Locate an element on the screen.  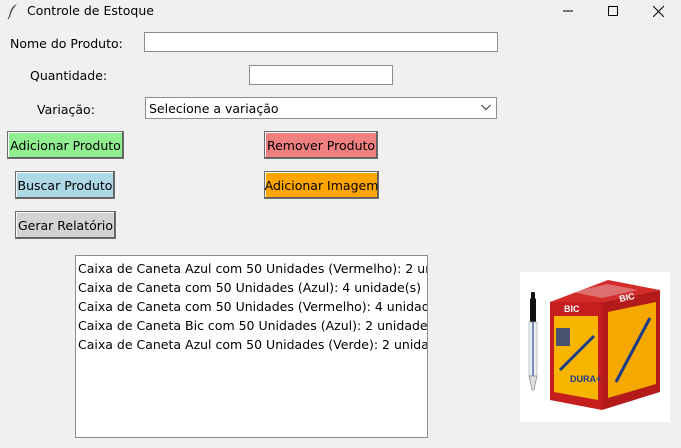
close-icon is located at coordinates (658, 11).